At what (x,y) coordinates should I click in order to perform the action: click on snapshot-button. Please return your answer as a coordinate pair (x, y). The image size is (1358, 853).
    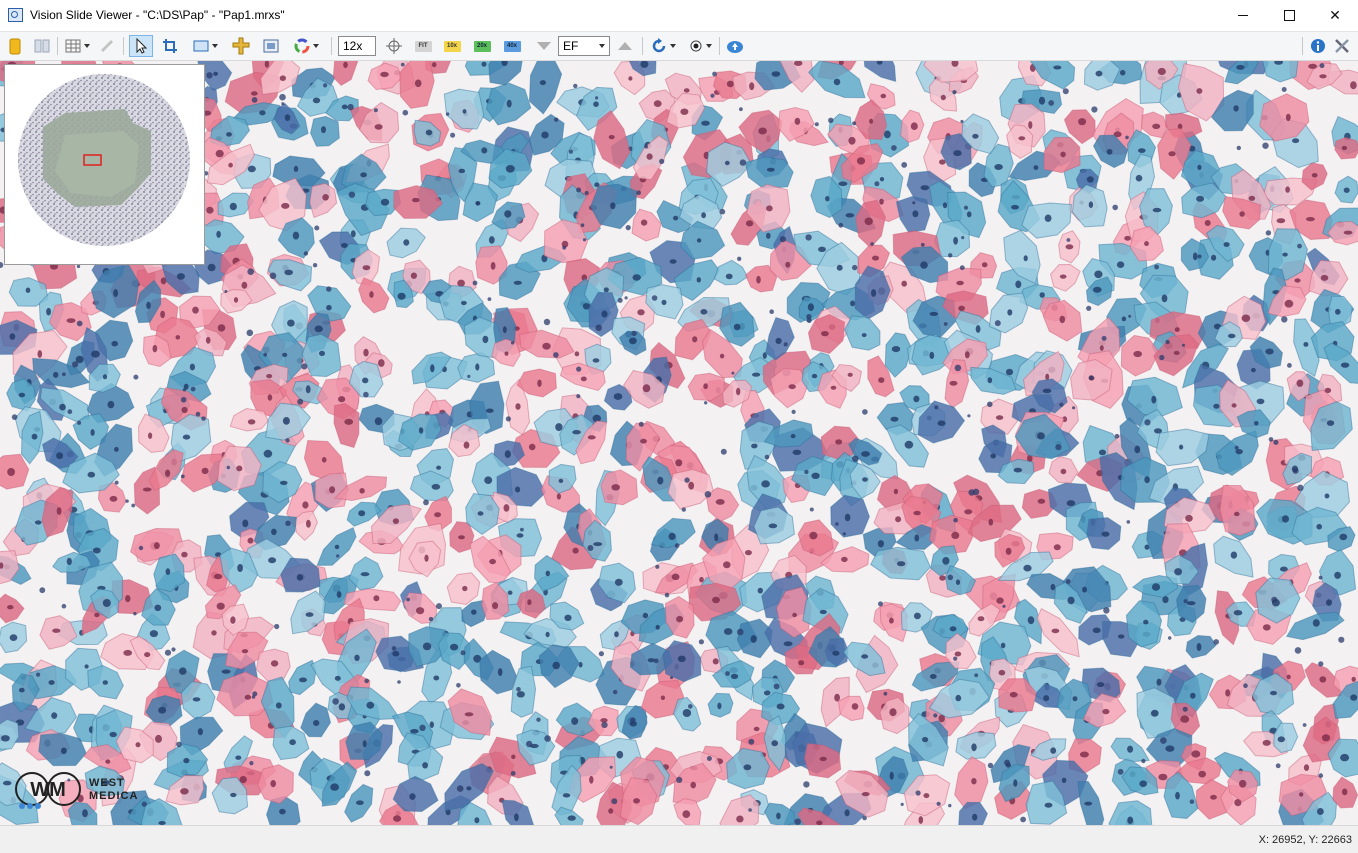
    Looking at the image, I should click on (271, 46).